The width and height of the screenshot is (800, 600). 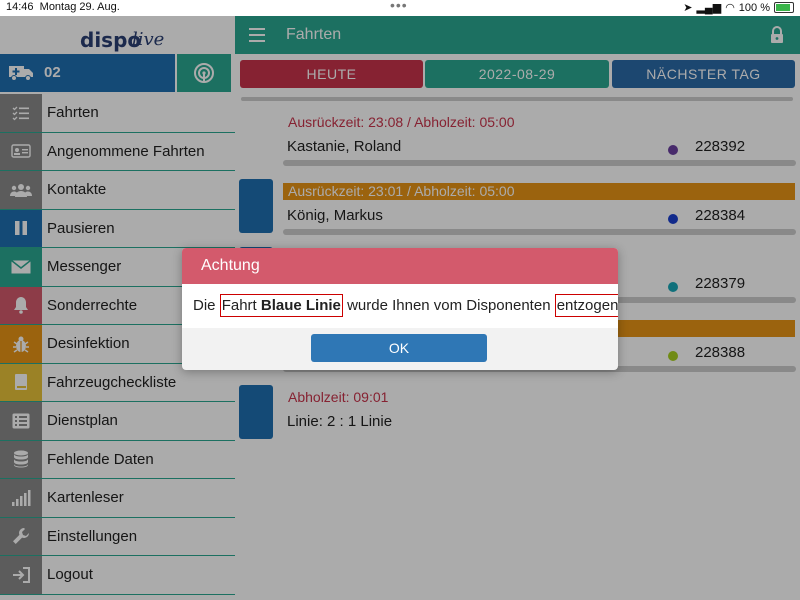 I want to click on wifi-icon: ◠, so click(x=730, y=8).